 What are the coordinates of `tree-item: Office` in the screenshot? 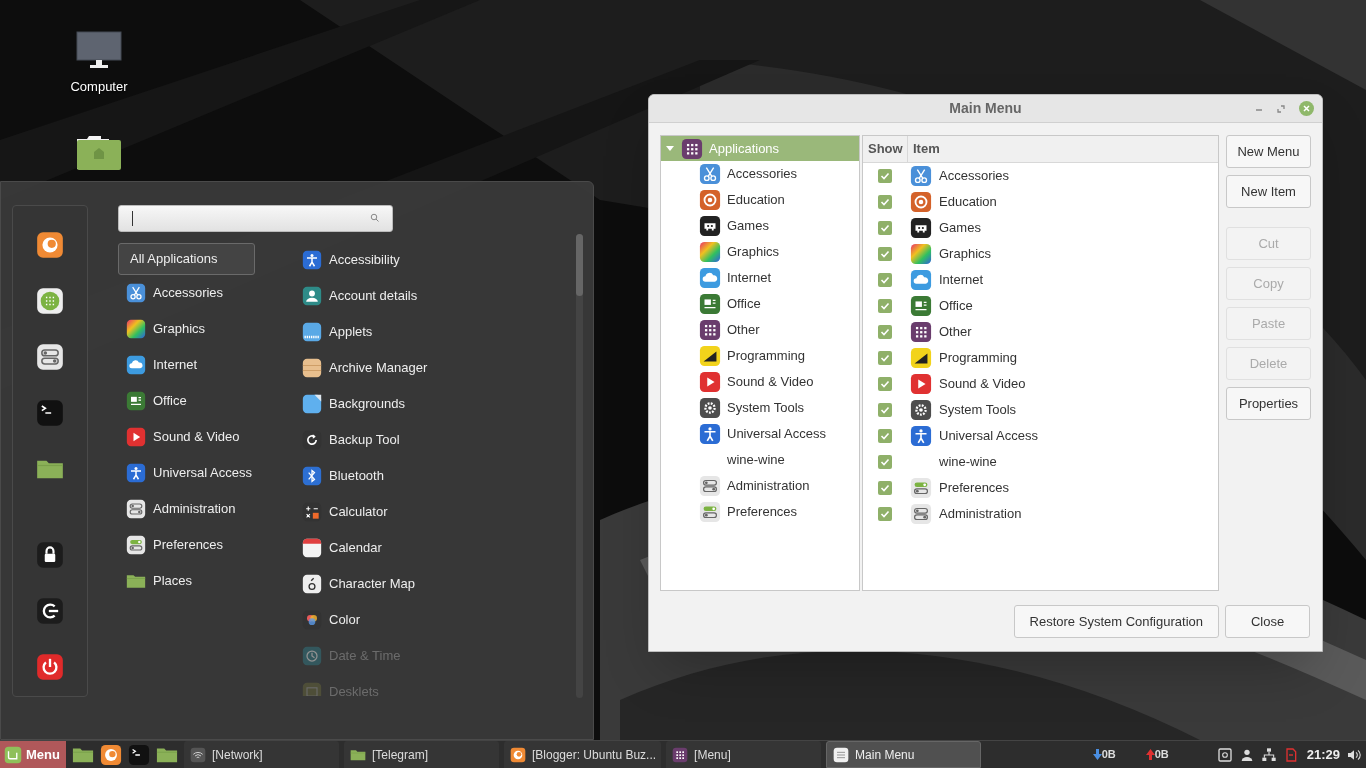 It's located at (760, 304).